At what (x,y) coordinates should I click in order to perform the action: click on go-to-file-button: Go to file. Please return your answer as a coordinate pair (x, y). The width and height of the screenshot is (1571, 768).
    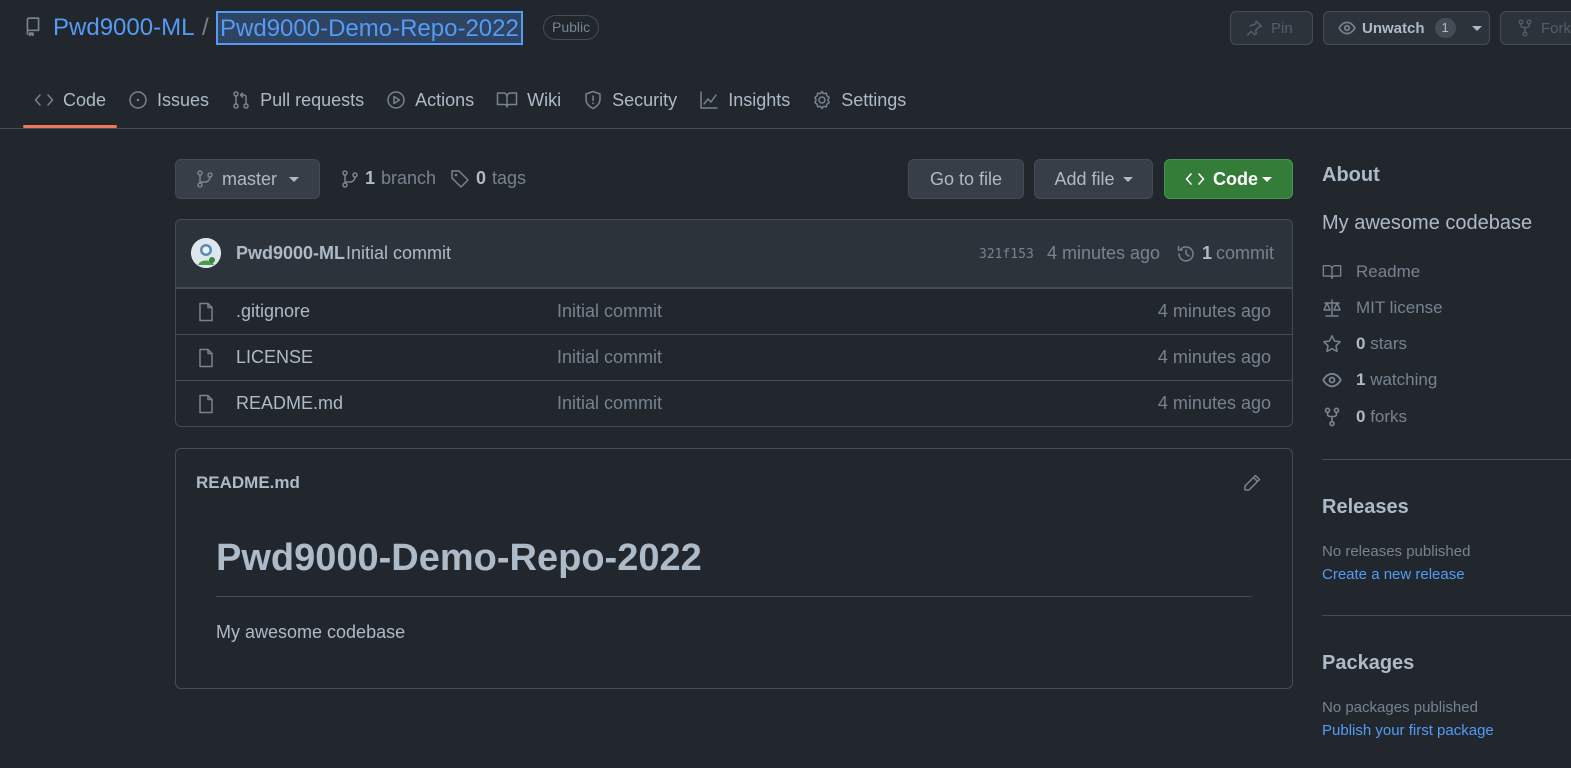
    Looking at the image, I should click on (966, 179).